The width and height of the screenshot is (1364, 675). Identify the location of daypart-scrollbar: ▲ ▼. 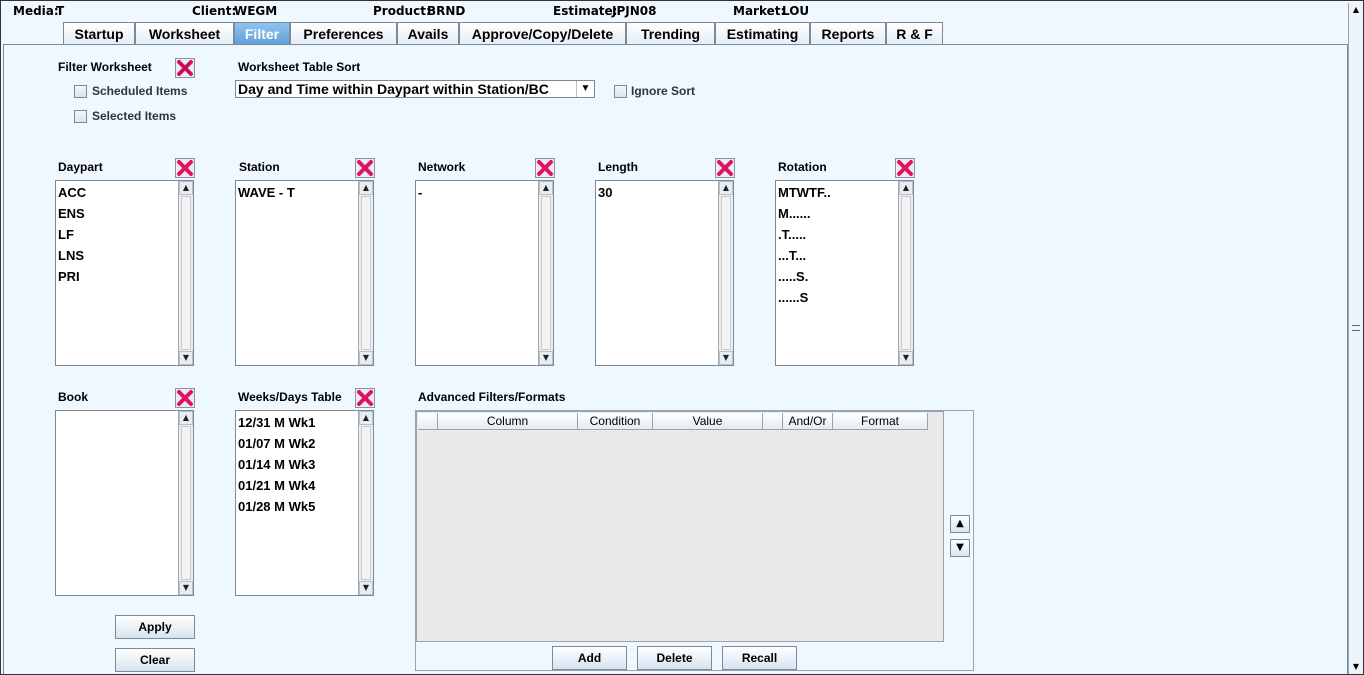
(185, 273).